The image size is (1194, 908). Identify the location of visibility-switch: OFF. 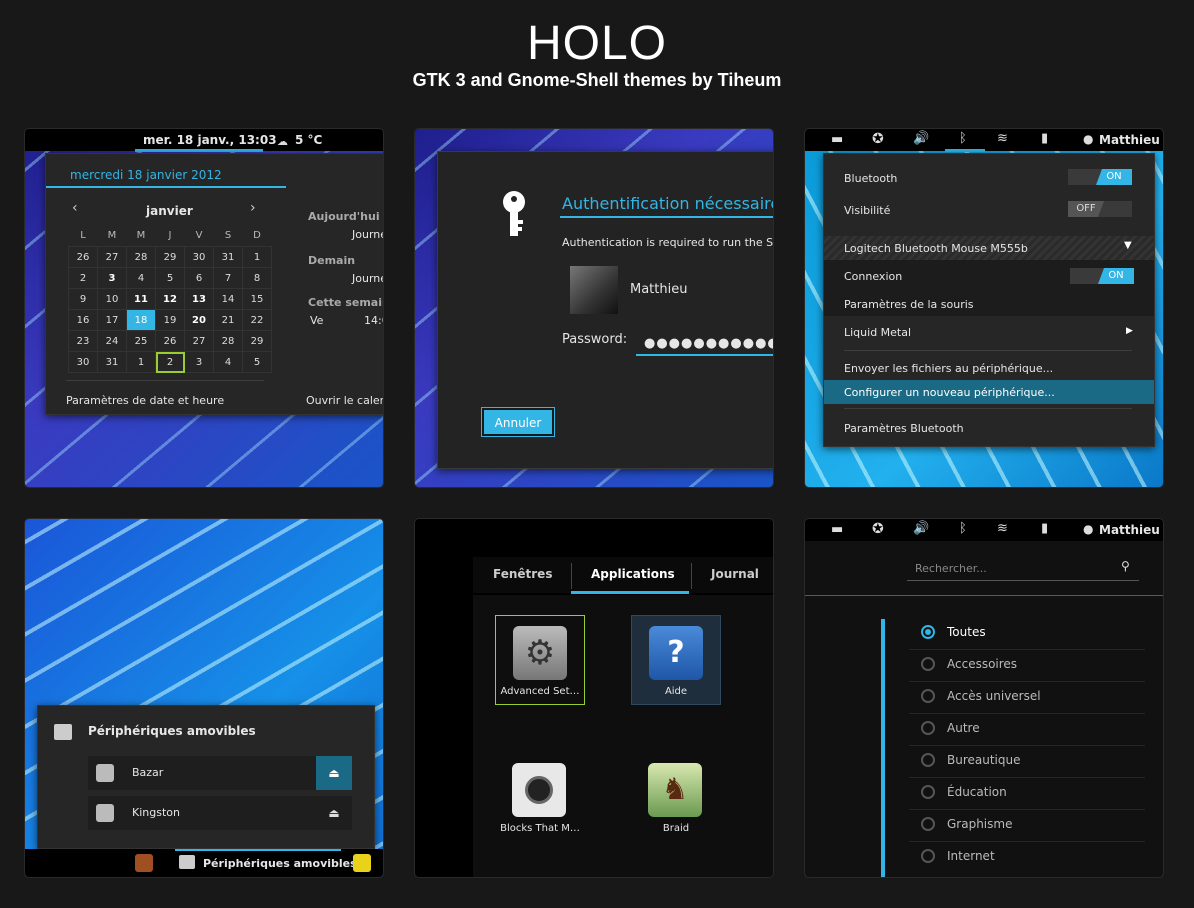
(1100, 209).